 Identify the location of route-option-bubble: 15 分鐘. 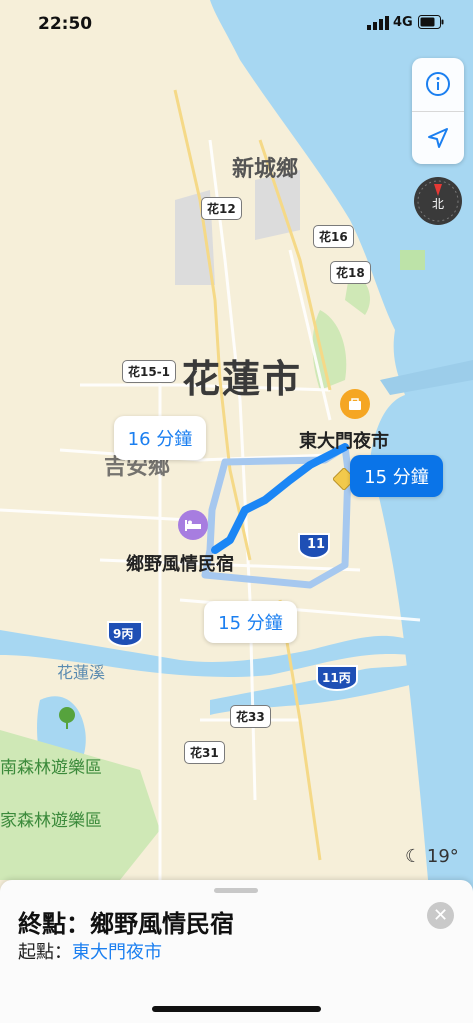
(250, 622).